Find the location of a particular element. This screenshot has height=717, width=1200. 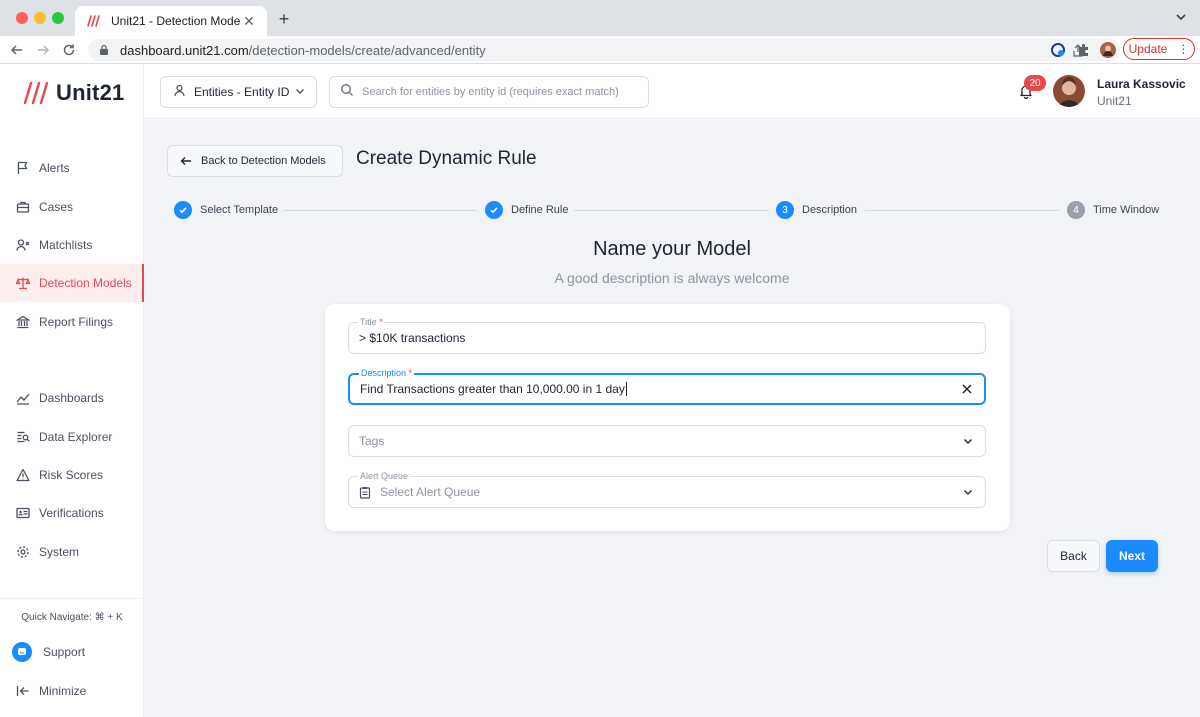

window-minimize-button is located at coordinates (40, 18).